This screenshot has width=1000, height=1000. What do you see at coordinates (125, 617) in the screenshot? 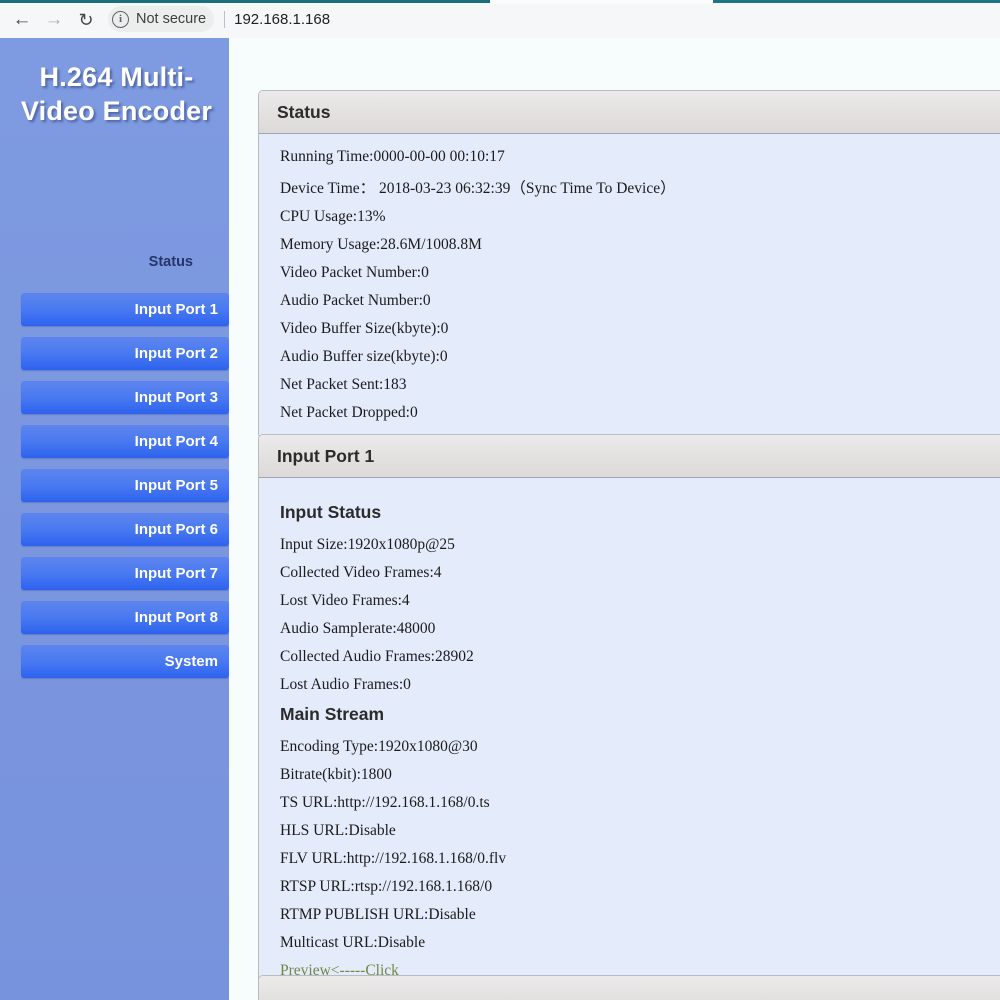
I see `sidebar-item-input-port-8: Input Port 8` at bounding box center [125, 617].